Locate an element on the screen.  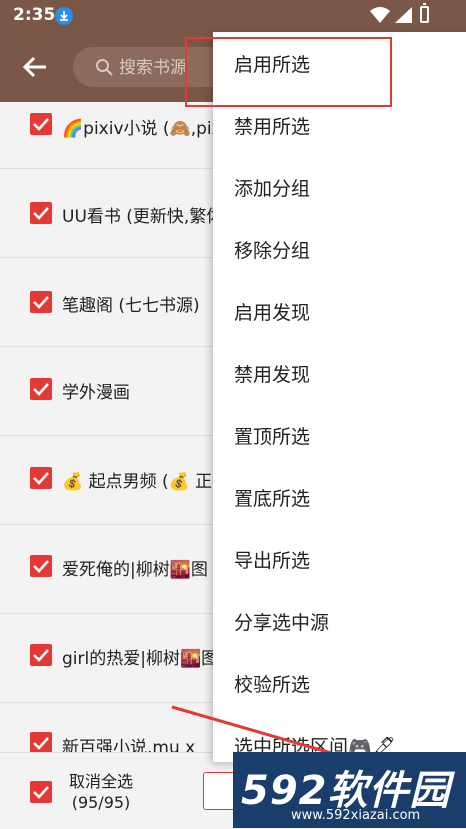
menu-item-disable-explore: 禁用发现 is located at coordinates (339, 373).